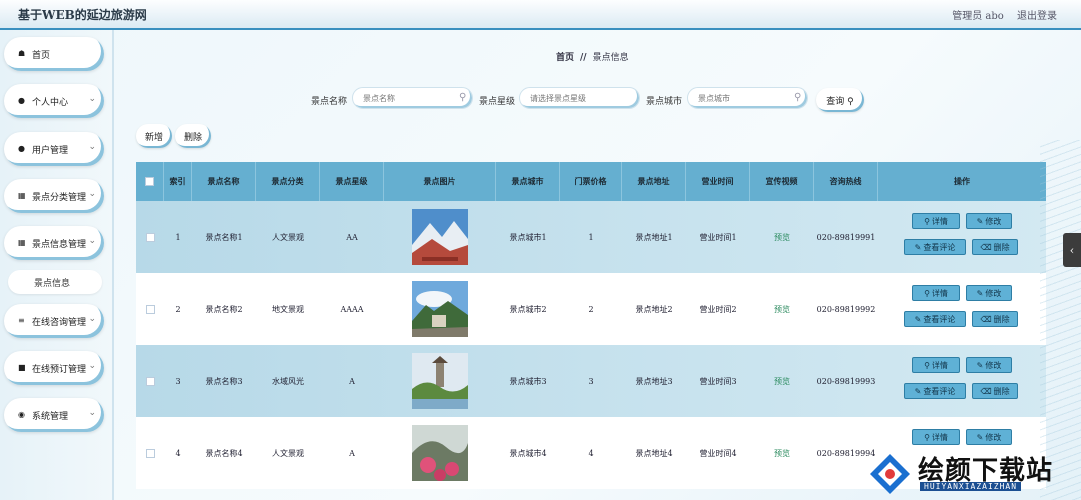 The height and width of the screenshot is (500, 1081). I want to click on sidebar-item-home: ☗ 首页, so click(54, 54).